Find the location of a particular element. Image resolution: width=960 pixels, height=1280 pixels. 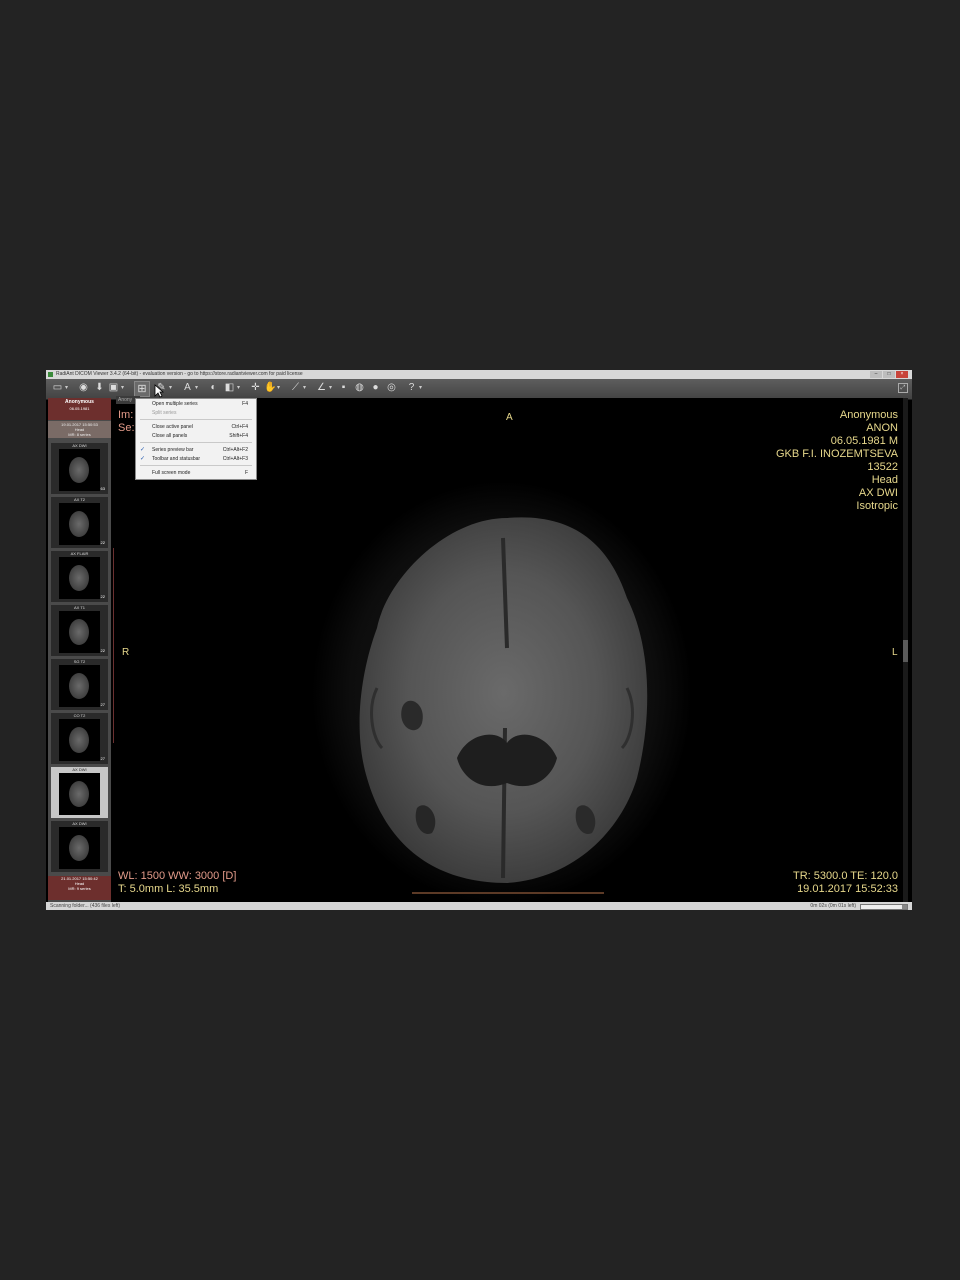

patient-name: Anonymous is located at coordinates (79, 402).